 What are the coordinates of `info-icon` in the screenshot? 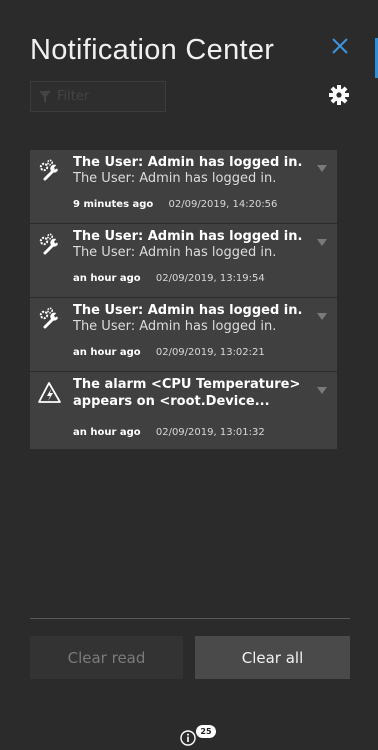 It's located at (188, 738).